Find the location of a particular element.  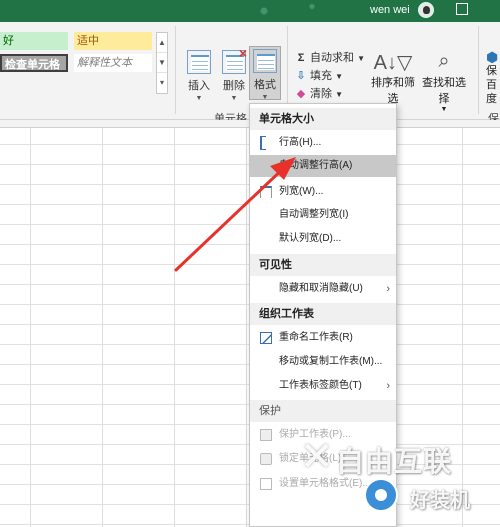

sigma-icon: Σ is located at coordinates (301, 58).